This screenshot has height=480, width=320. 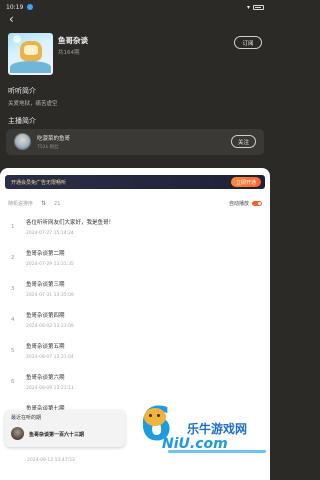 I want to click on album-title: 鱼哥杂谈, so click(x=73, y=40).